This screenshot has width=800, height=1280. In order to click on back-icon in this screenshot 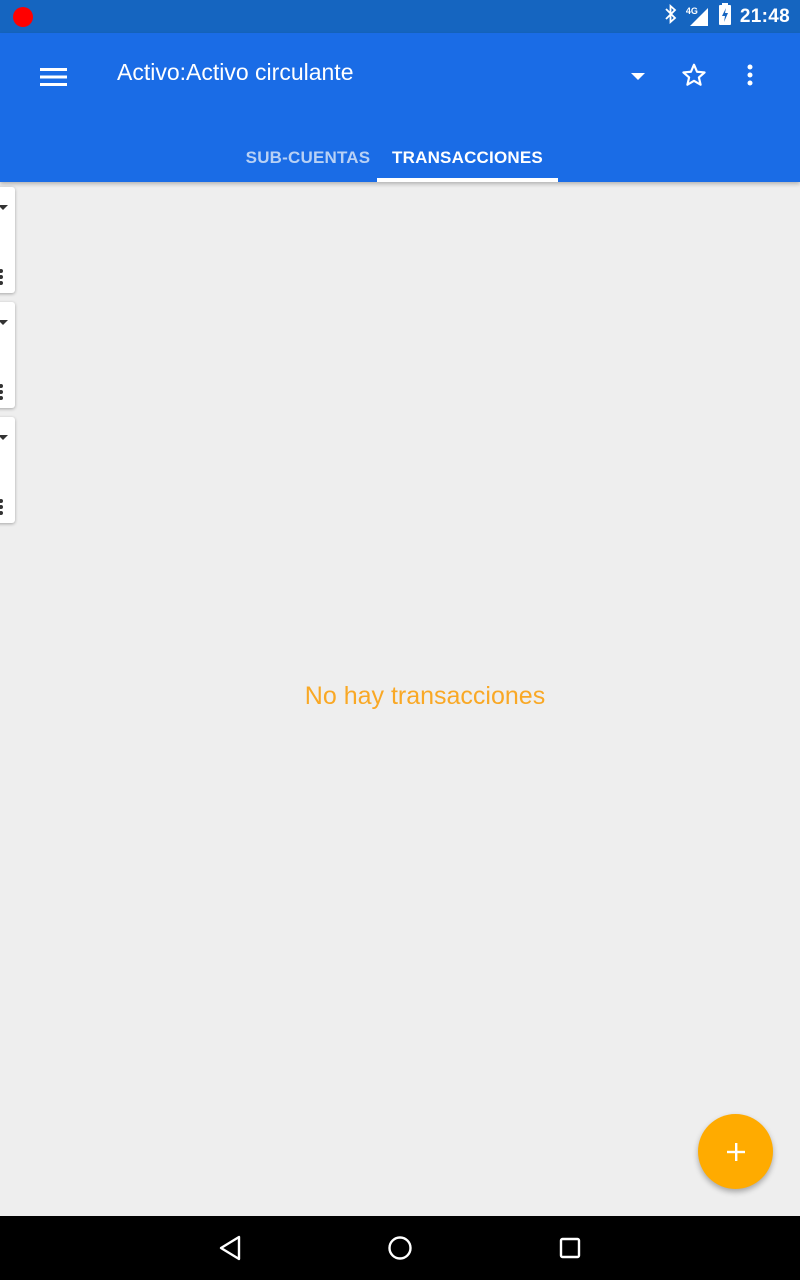, I will do `click(230, 1248)`.